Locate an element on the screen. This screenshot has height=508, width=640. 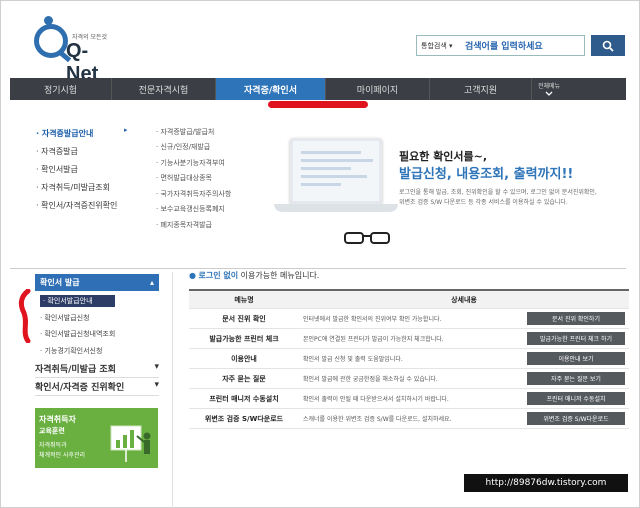
sidebar-item-apply-history: · 확인서발급신청내역조회 is located at coordinates (77, 334).